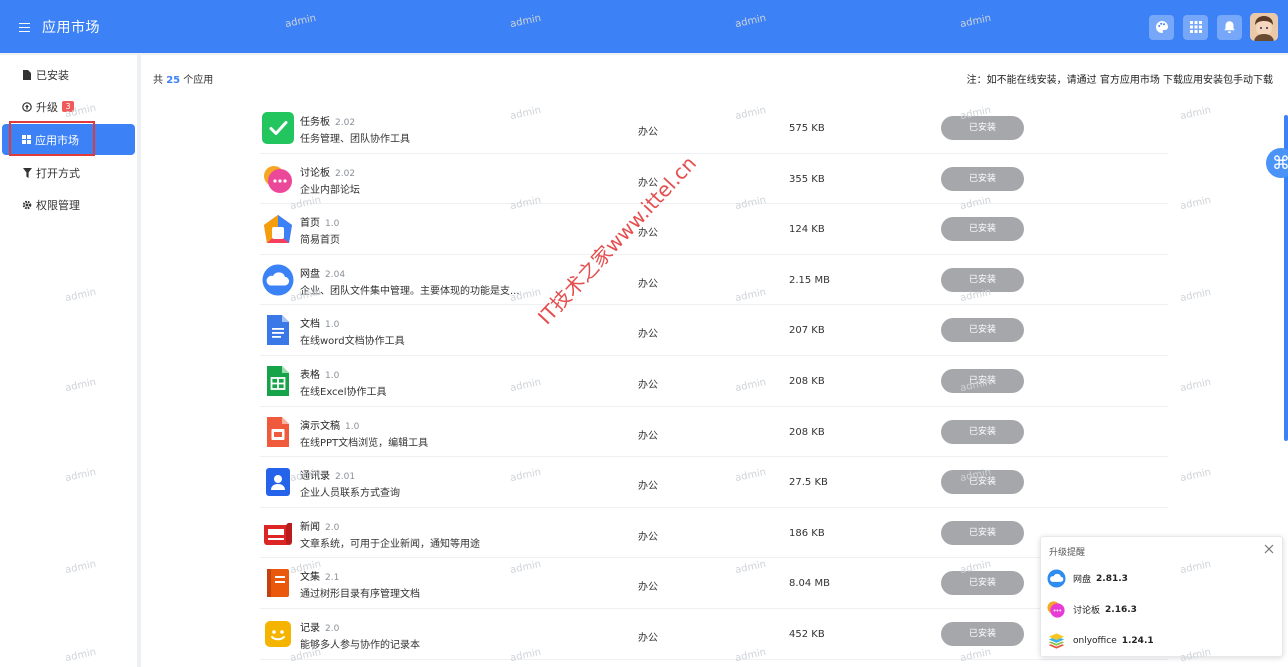  Describe the element at coordinates (345, 477) in the screenshot. I see `app-version: 2.01` at that location.